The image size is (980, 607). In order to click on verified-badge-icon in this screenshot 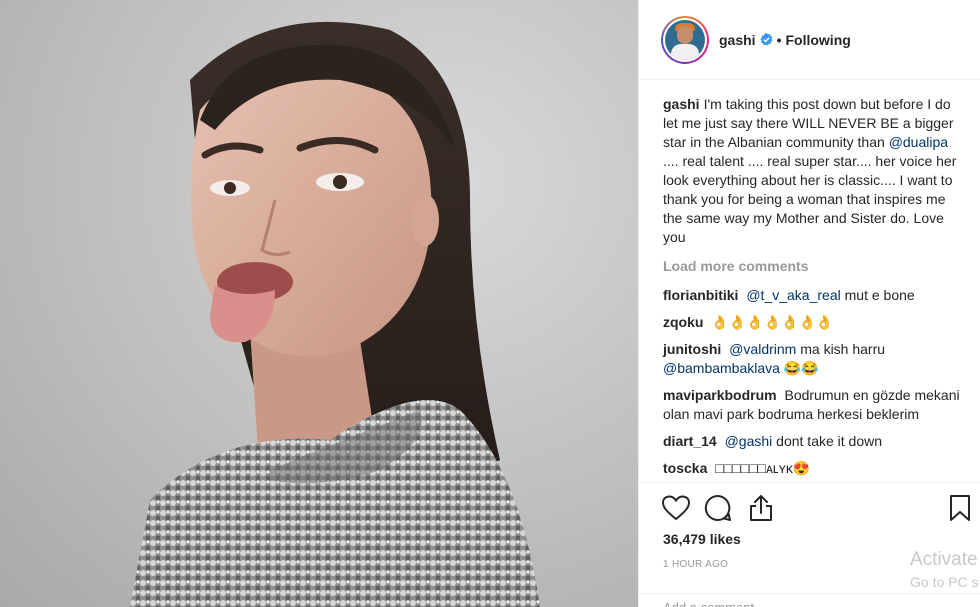, I will do `click(766, 39)`.